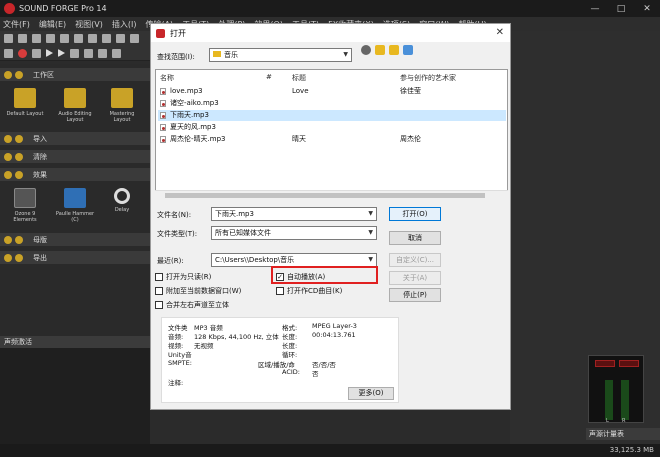 The width and height of the screenshot is (660, 457). Describe the element at coordinates (415, 238) in the screenshot. I see `cancel-button: 取消` at that location.